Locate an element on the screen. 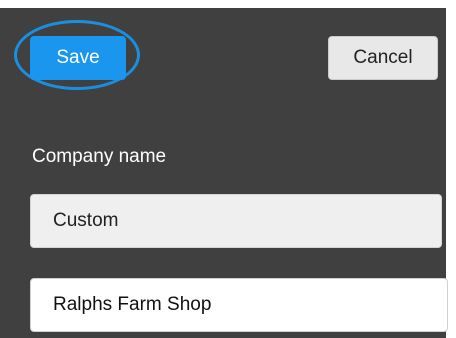  save-button: Save is located at coordinates (78, 58).